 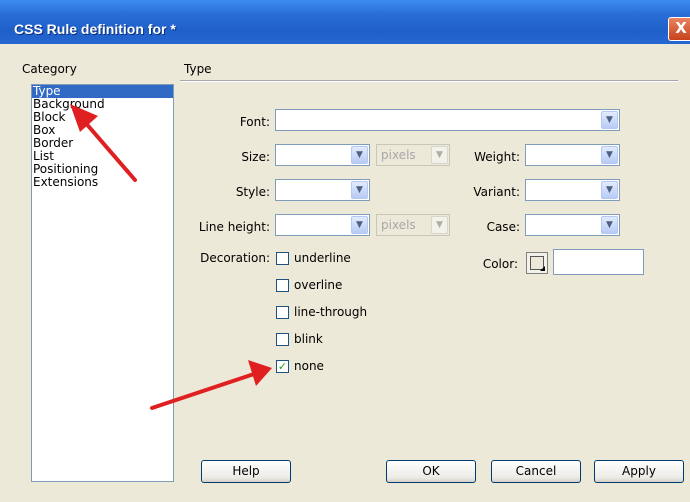 What do you see at coordinates (345, 22) in the screenshot?
I see `title-bar: CSS Rule definition for * X` at bounding box center [345, 22].